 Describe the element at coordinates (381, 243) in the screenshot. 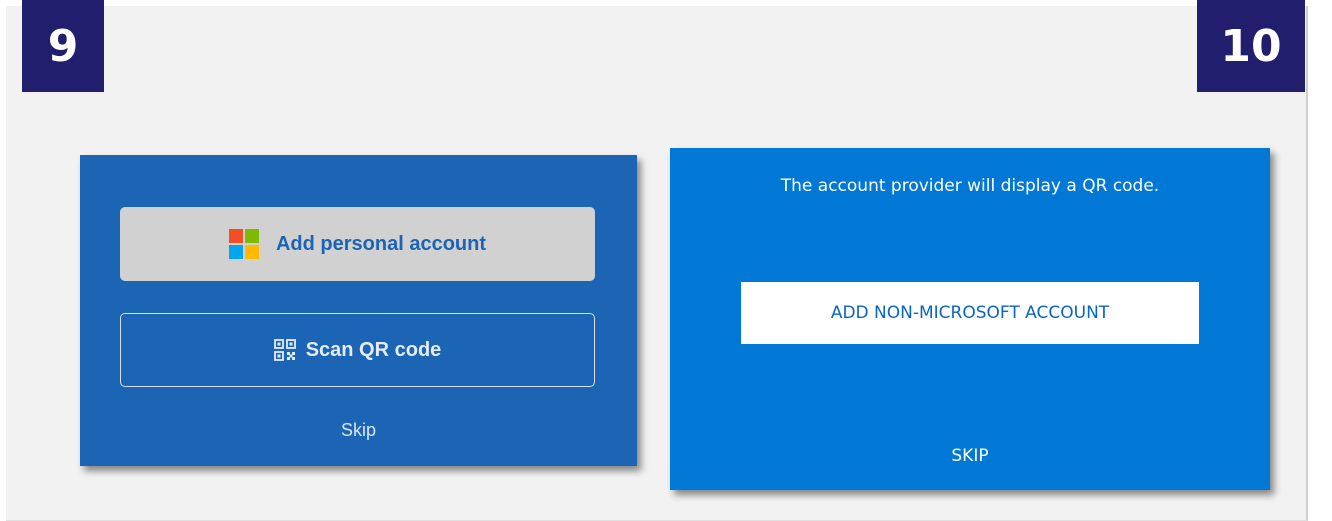

I see `add-personal-account-label: Add personal account` at that location.